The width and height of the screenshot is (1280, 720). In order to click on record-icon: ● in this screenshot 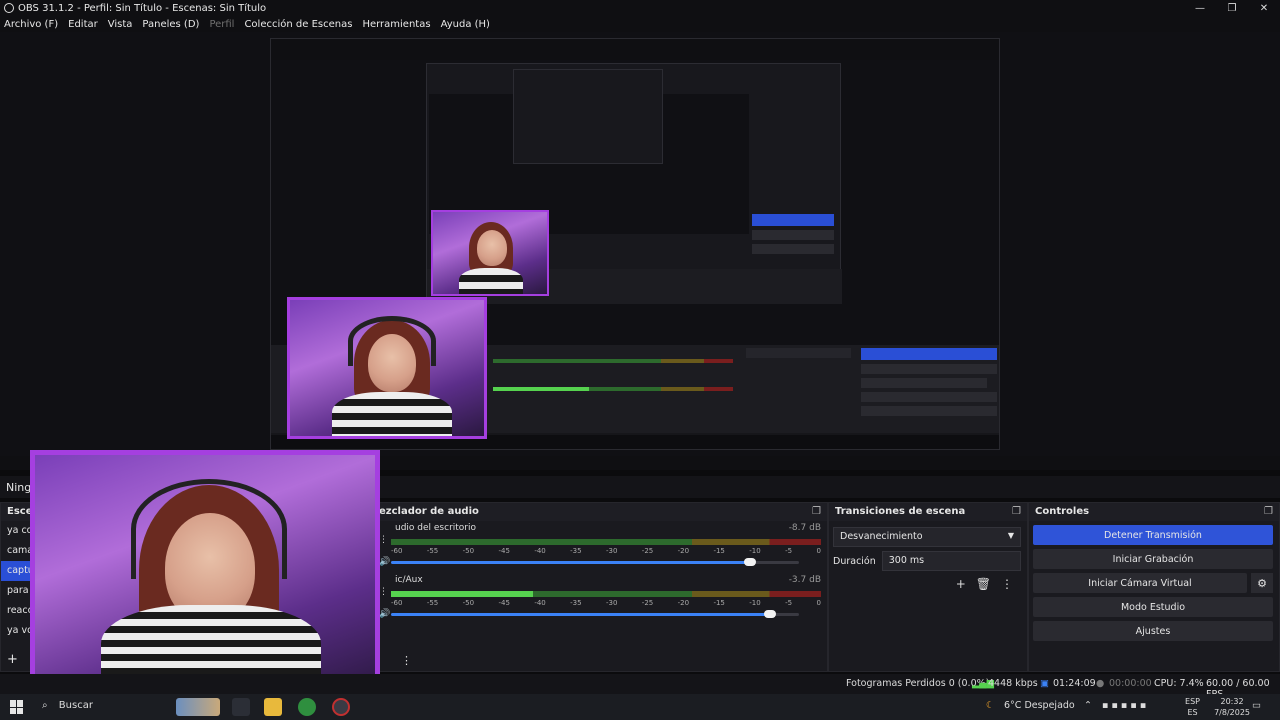, I will do `click(1100, 683)`.